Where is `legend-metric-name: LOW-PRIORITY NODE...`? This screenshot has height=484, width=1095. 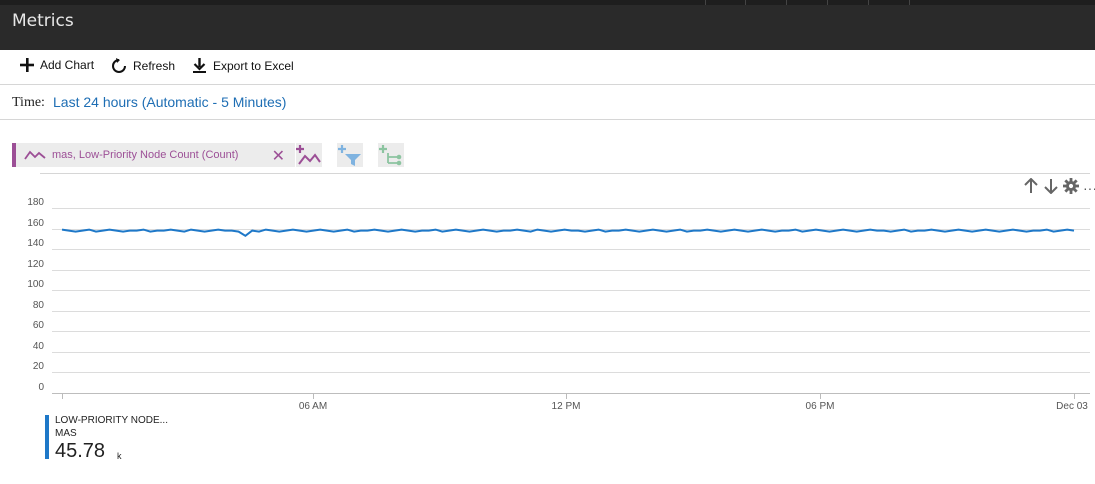 legend-metric-name: LOW-PRIORITY NODE... is located at coordinates (111, 420).